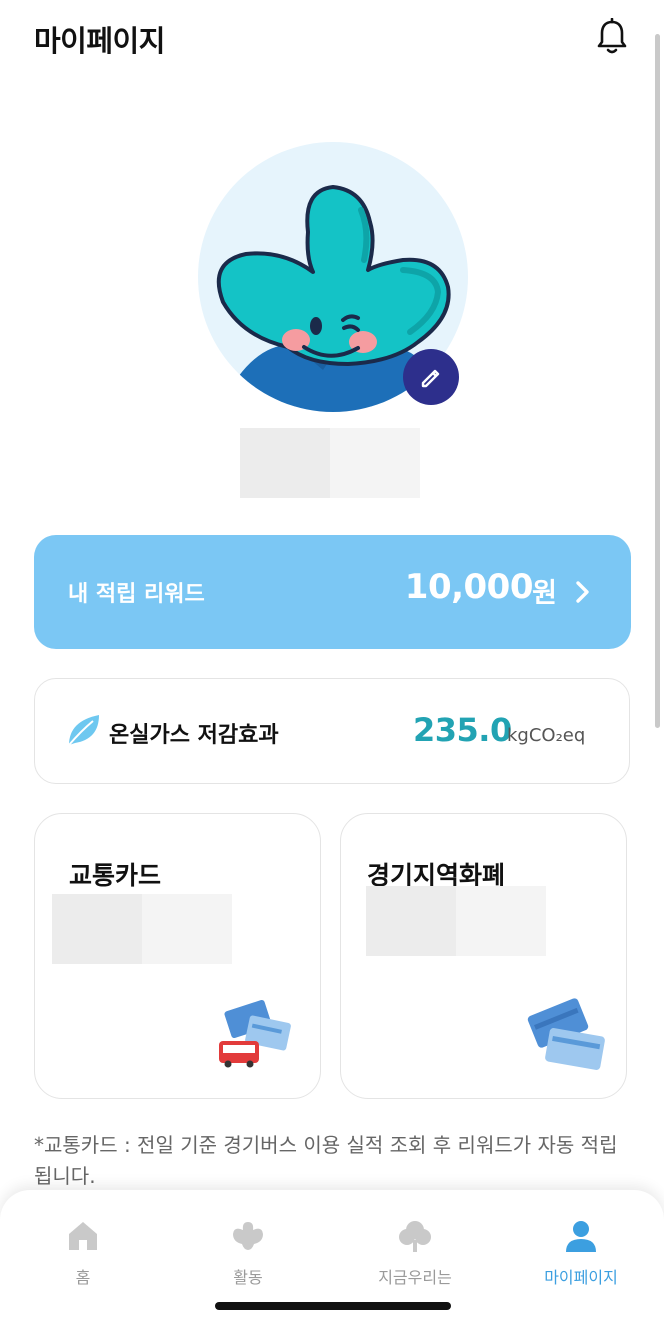 This screenshot has height=1326, width=664. I want to click on tab-activity: 활동, so click(248, 1248).